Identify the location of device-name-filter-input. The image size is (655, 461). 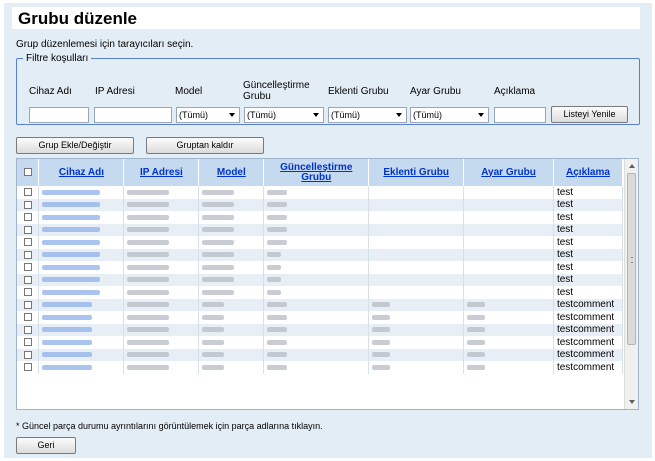
(59, 115).